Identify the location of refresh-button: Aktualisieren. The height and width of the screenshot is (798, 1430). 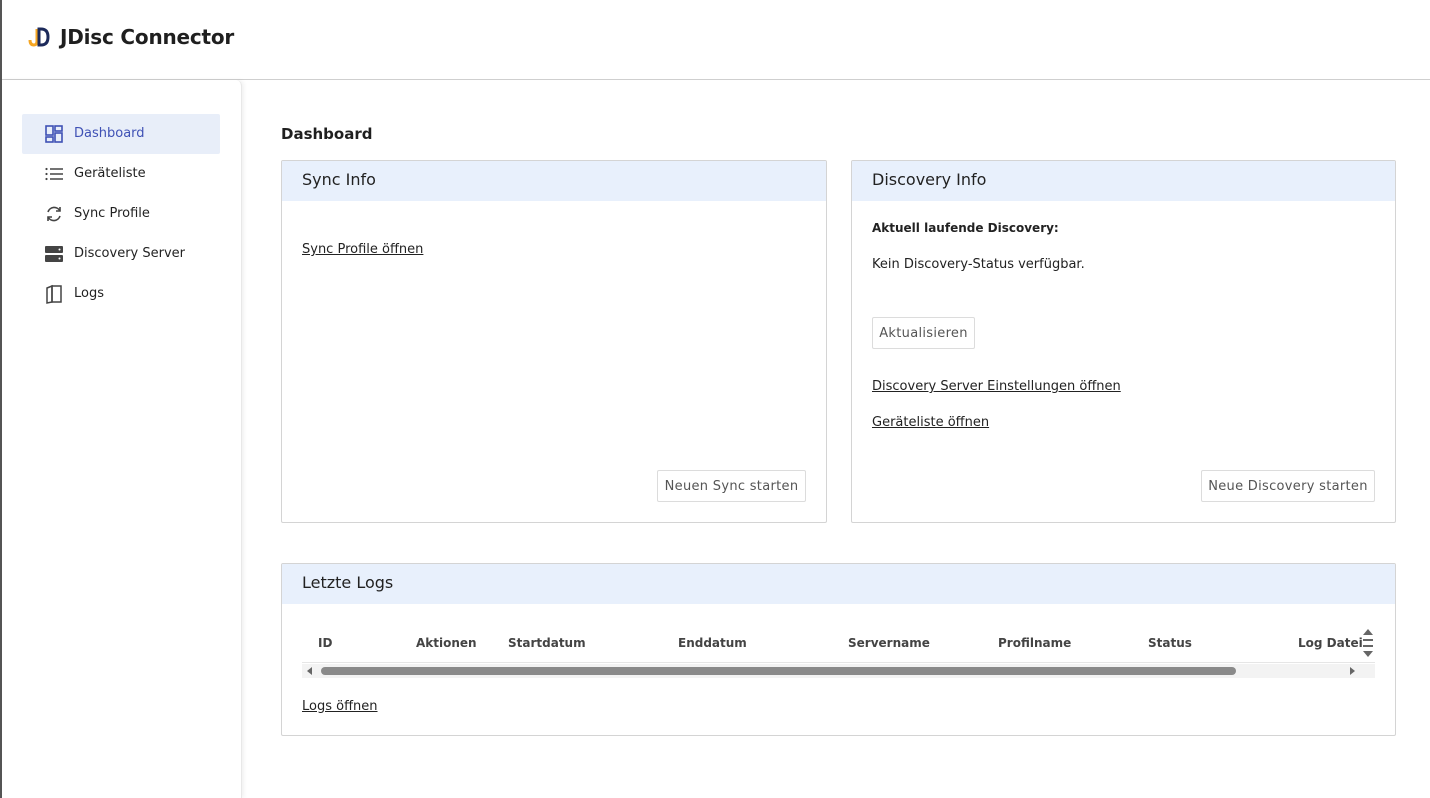
(923, 333).